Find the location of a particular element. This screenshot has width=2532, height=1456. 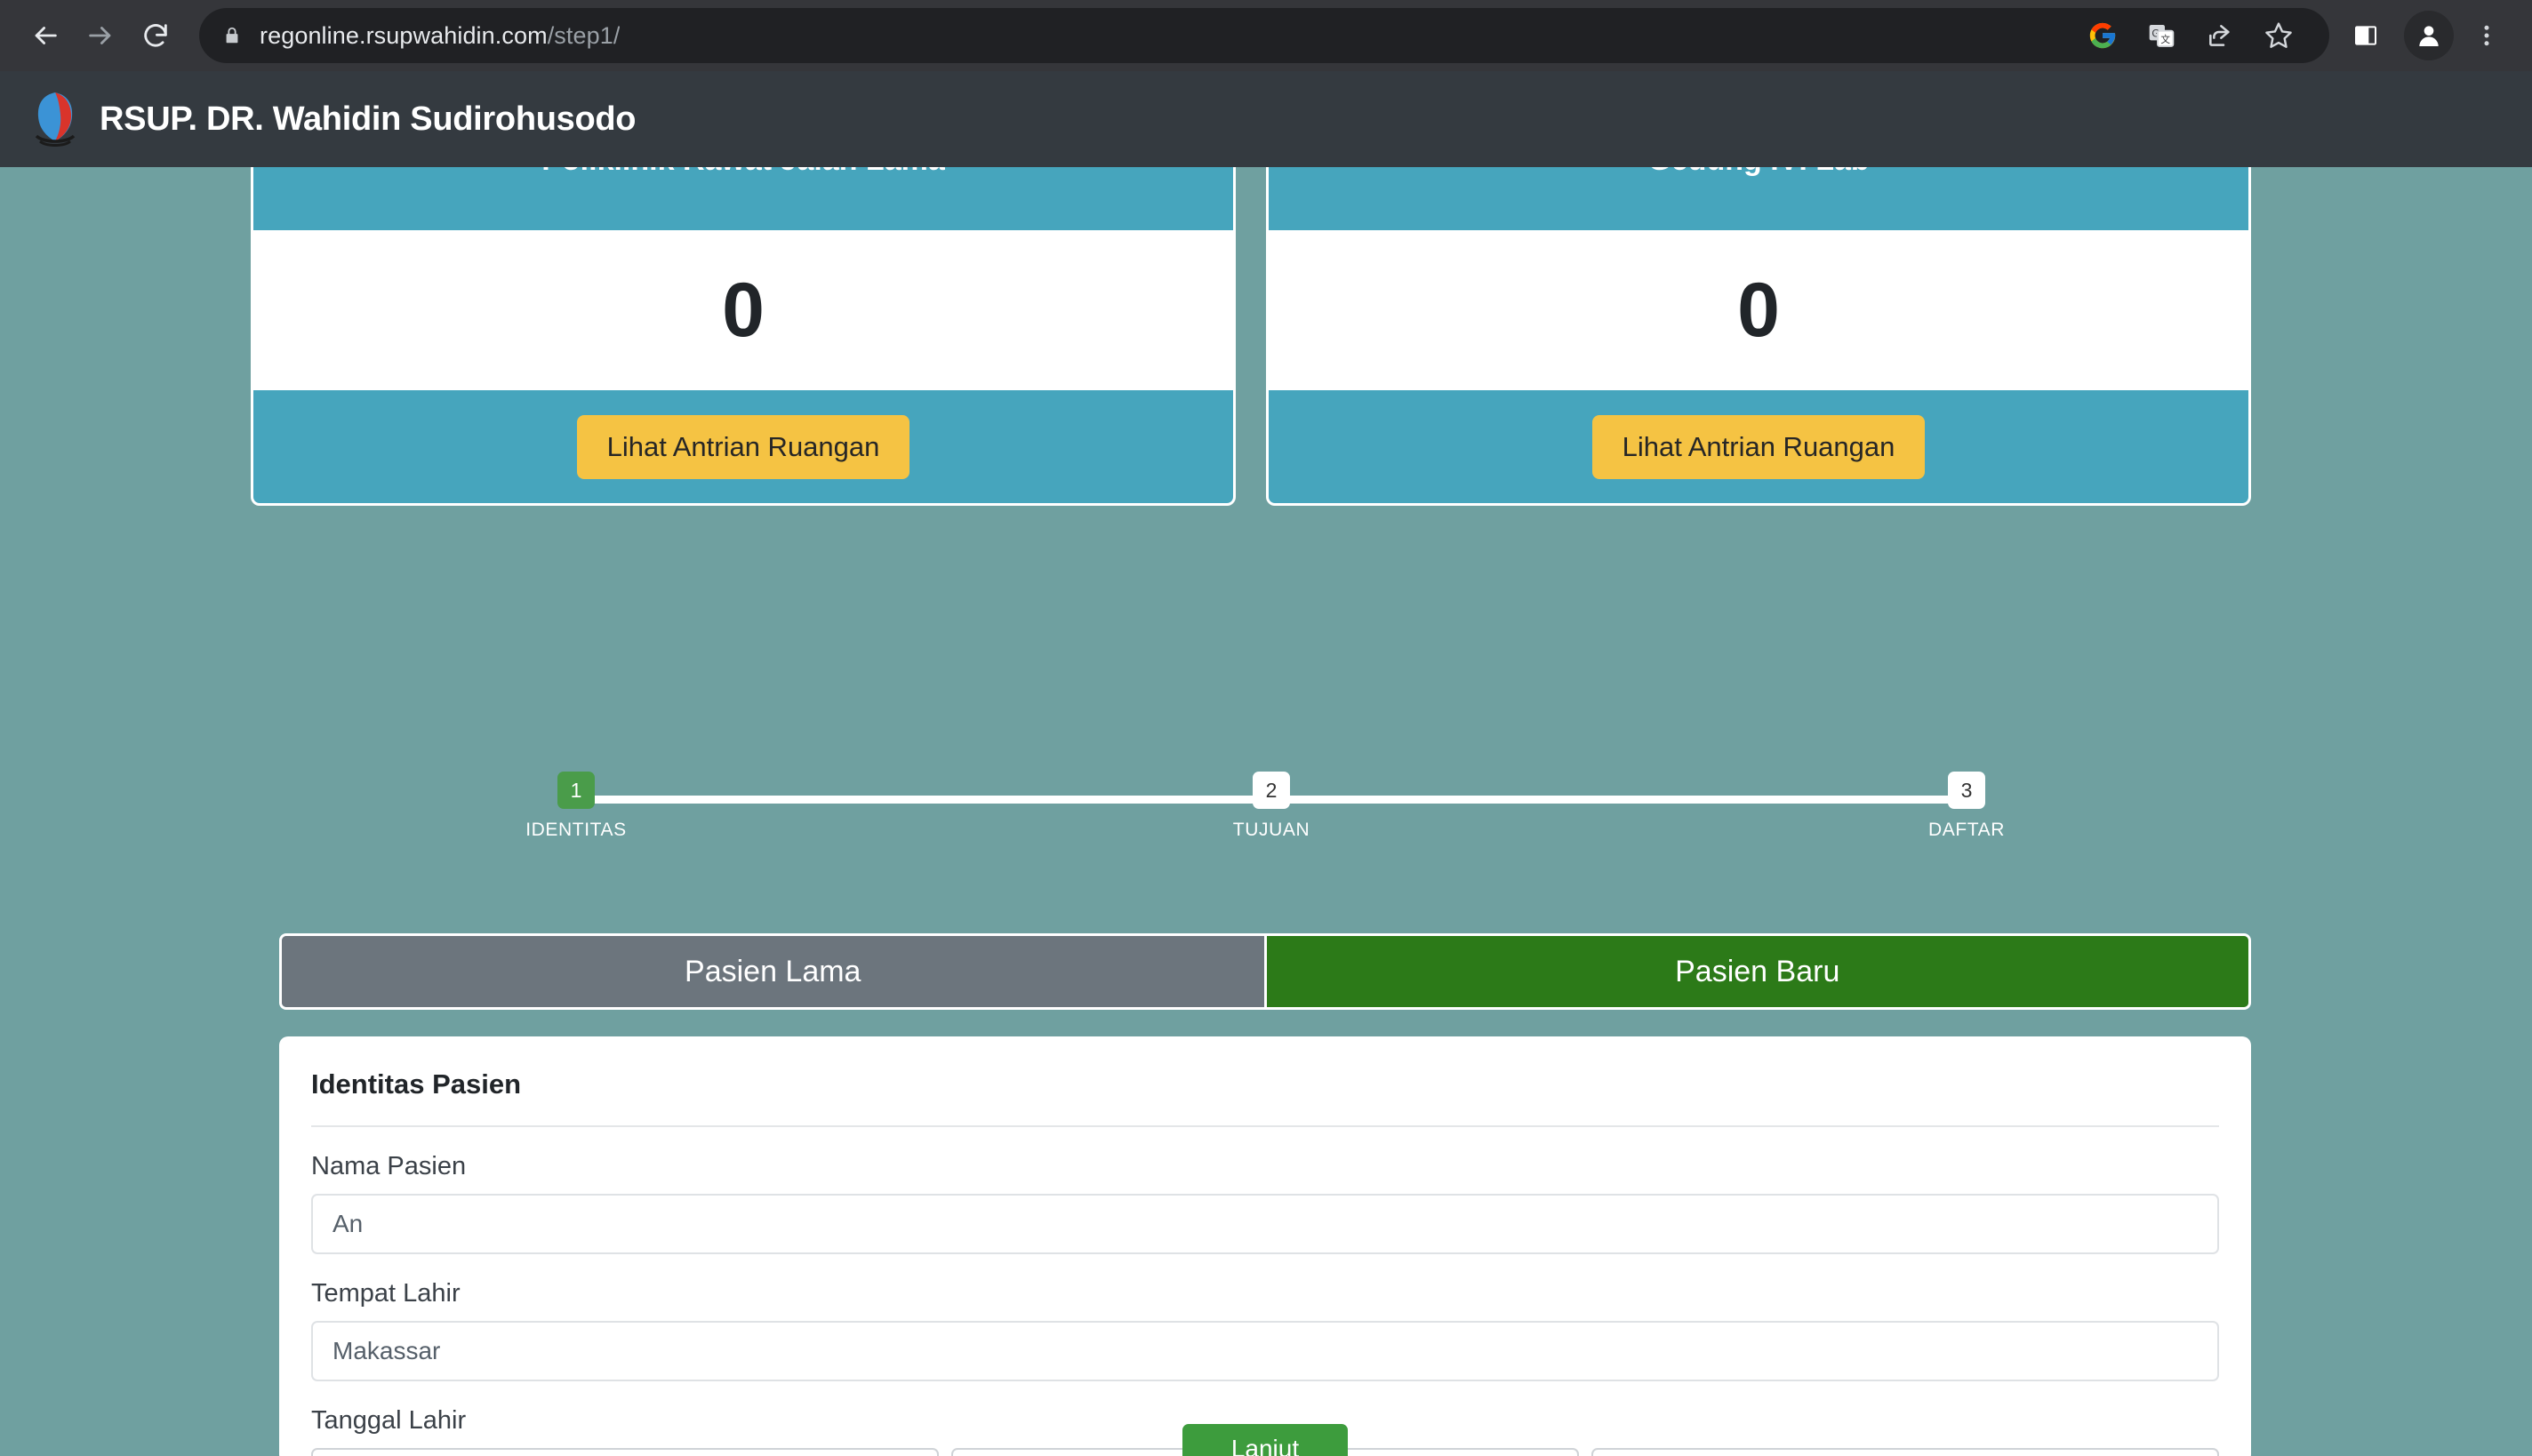

stepper-step-tujuan: 2 TUJUAN is located at coordinates (1271, 806).